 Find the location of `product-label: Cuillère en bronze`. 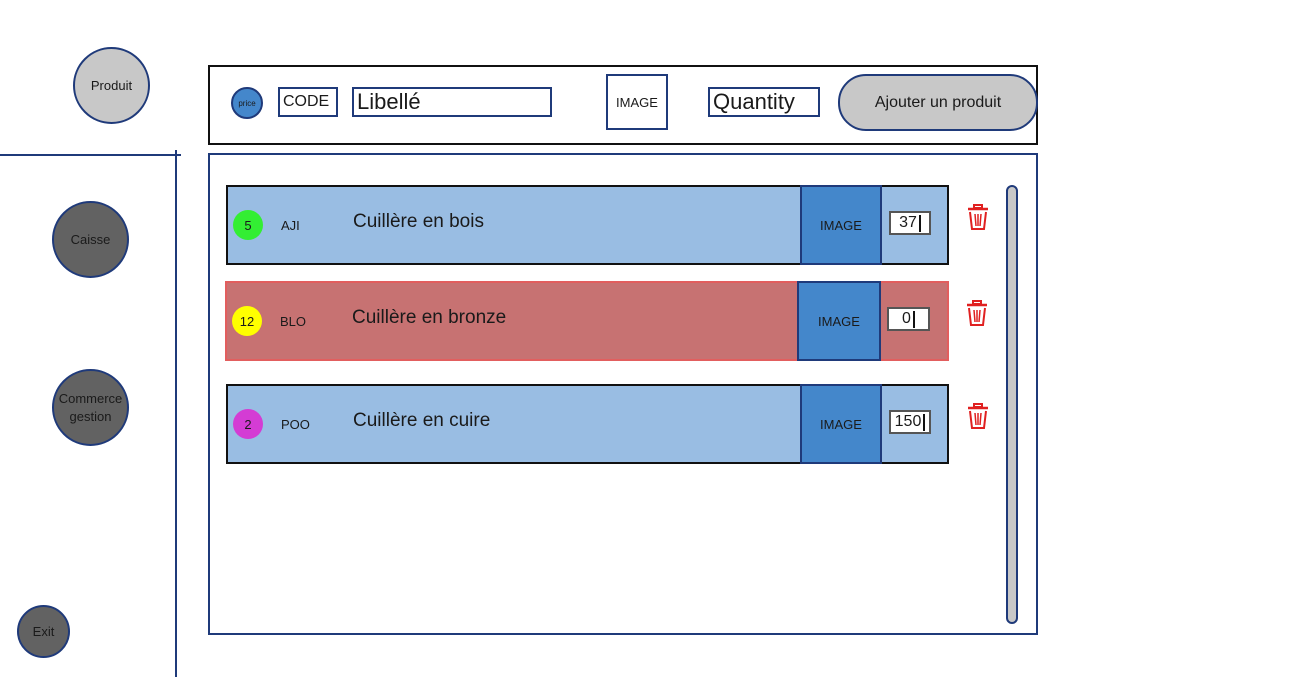

product-label: Cuillère en bronze is located at coordinates (429, 317).